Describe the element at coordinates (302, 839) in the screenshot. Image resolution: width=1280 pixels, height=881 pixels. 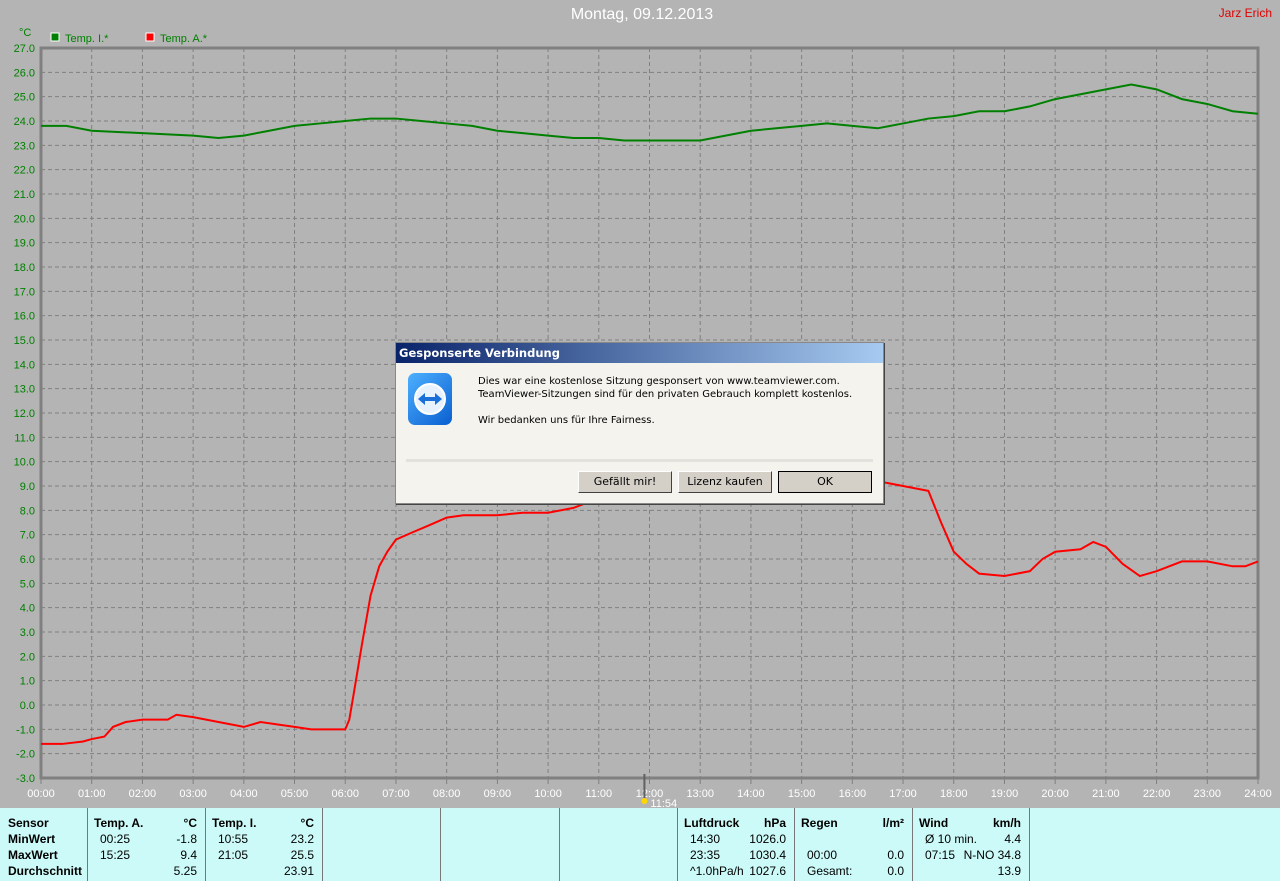
I see `stats-value: 23.2` at that location.